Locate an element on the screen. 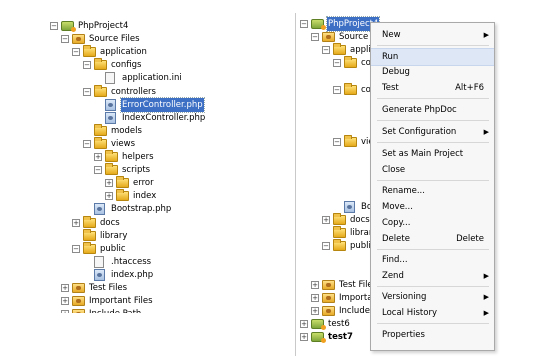 The height and width of the screenshot is (359, 547). tree-node-l-source-files: − Source Files is located at coordinates (146, 39).